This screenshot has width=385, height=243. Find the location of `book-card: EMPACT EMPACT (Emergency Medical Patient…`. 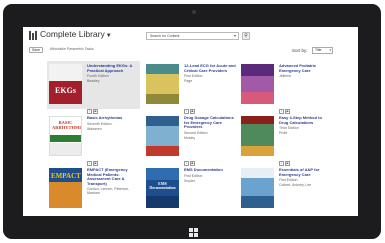

book-card: EMPACT EMPACT (Emergency Medical Patient… is located at coordinates (93, 189).